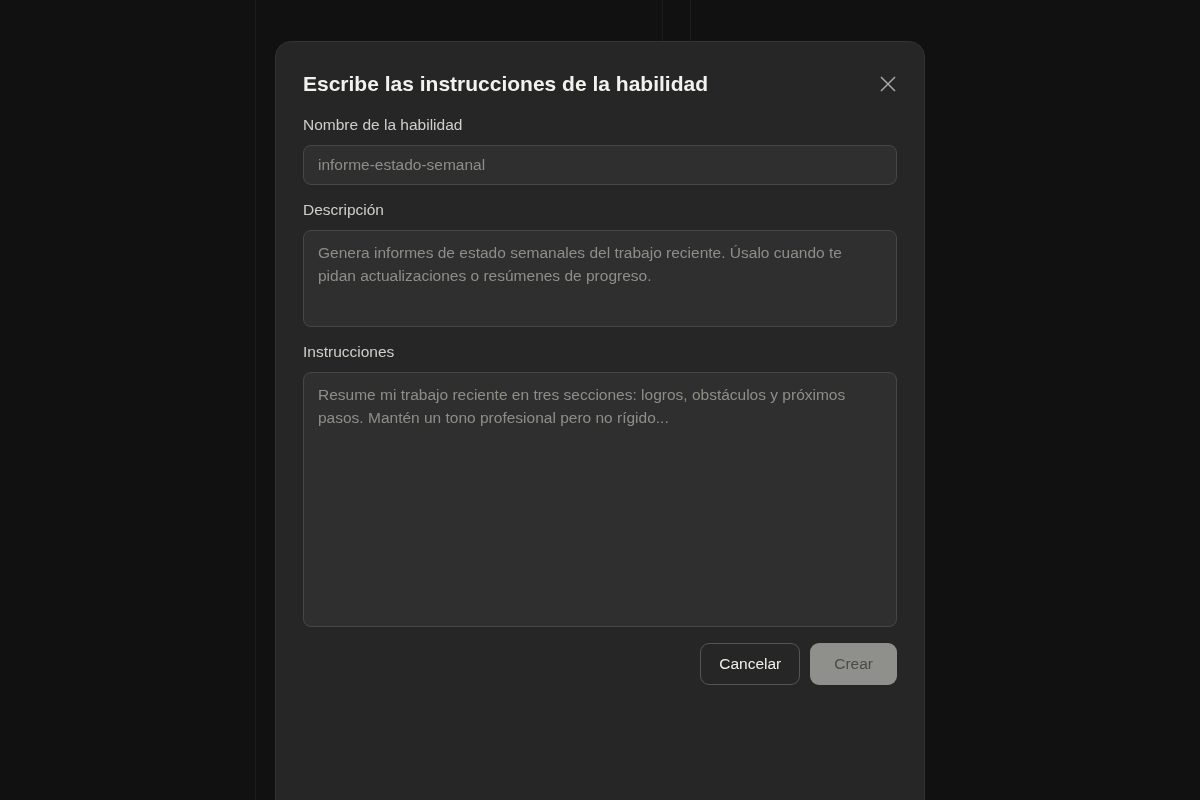 Image resolution: width=1200 pixels, height=800 pixels. Describe the element at coordinates (344, 210) in the screenshot. I see `field-label: Descripción` at that location.